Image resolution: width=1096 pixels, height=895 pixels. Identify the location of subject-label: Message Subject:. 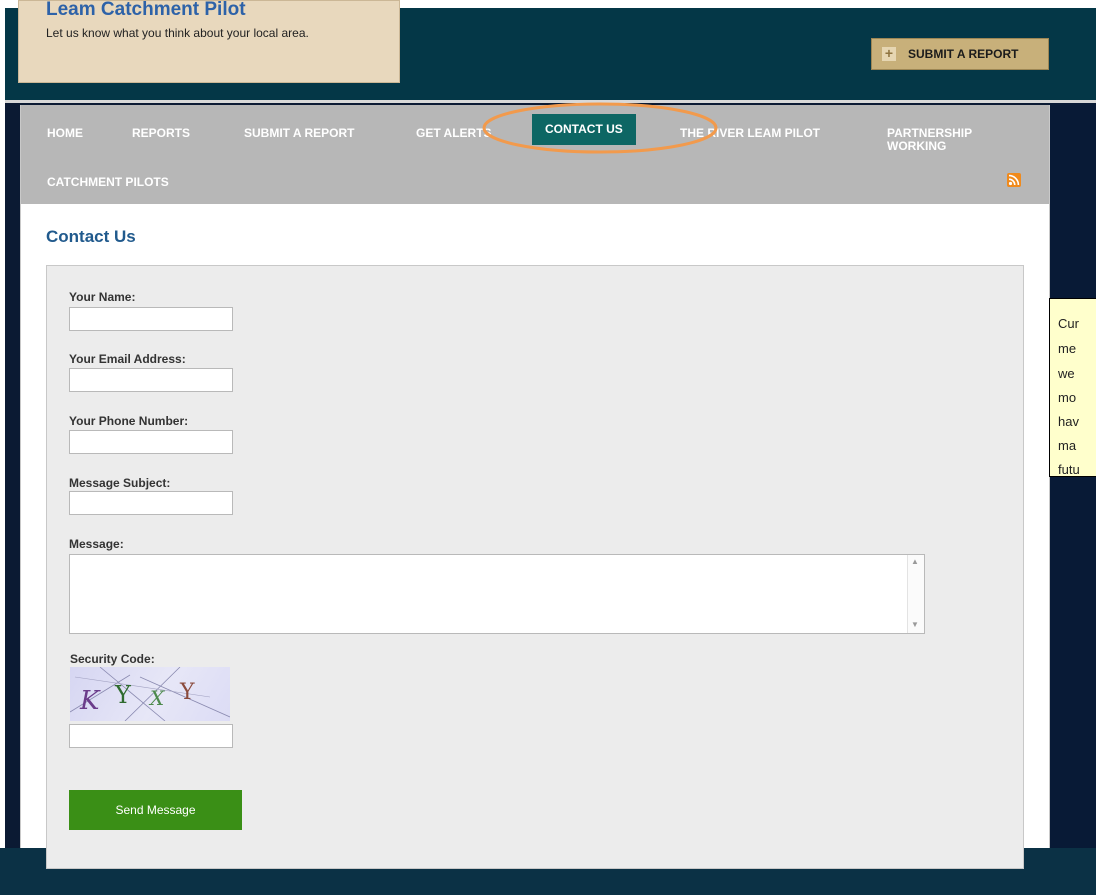
(120, 483).